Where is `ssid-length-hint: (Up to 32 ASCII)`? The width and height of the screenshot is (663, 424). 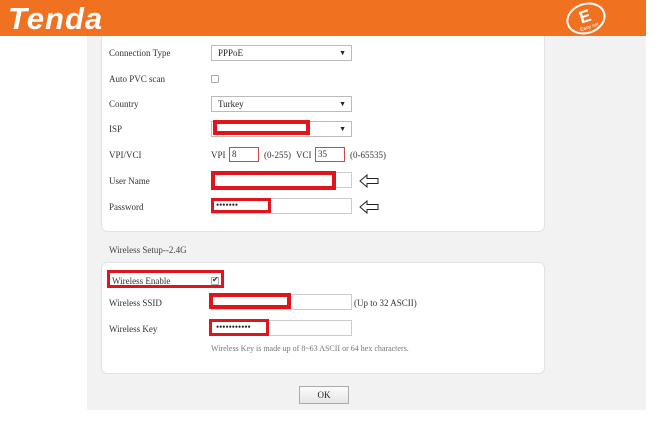
ssid-length-hint: (Up to 32 ASCII) is located at coordinates (385, 303).